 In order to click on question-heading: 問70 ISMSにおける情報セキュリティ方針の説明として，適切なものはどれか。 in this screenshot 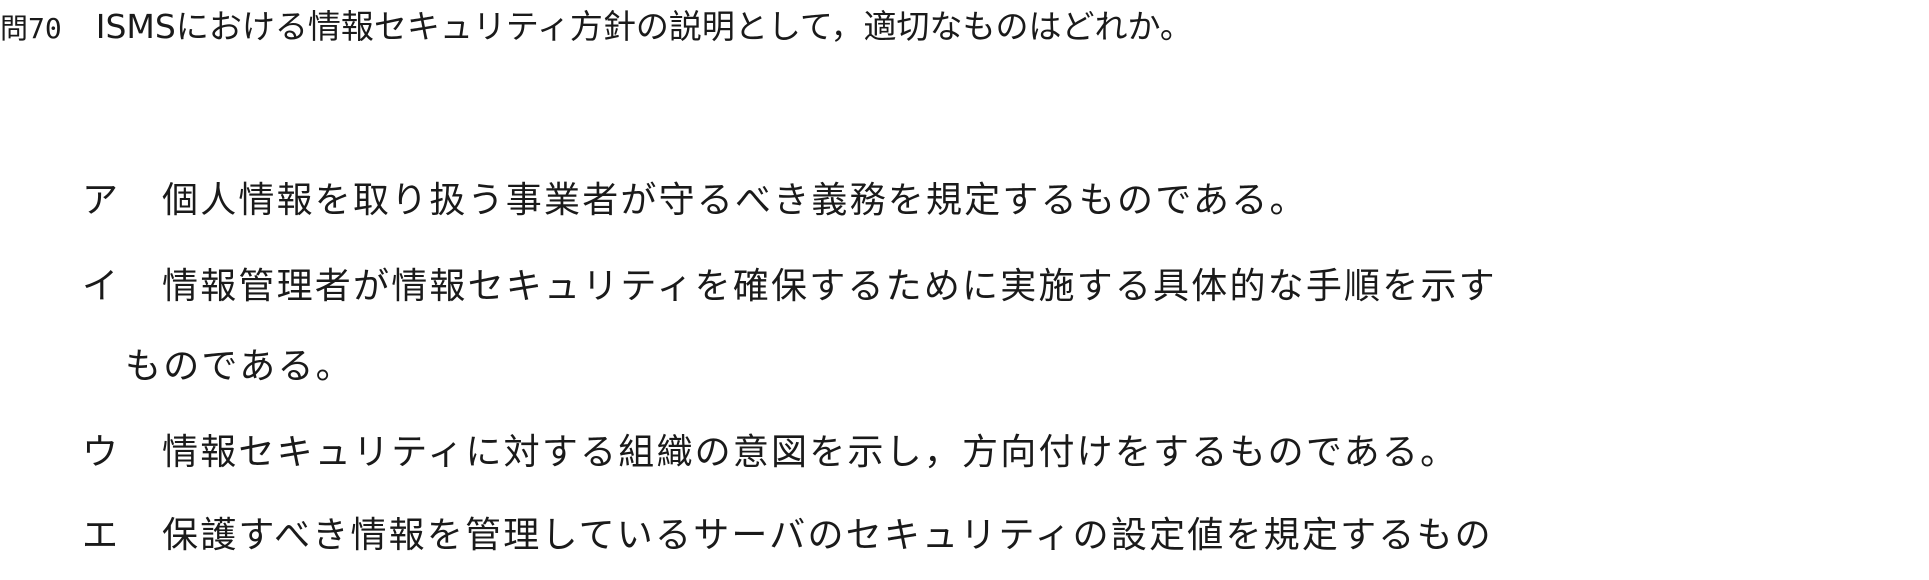, I will do `click(596, 28)`.